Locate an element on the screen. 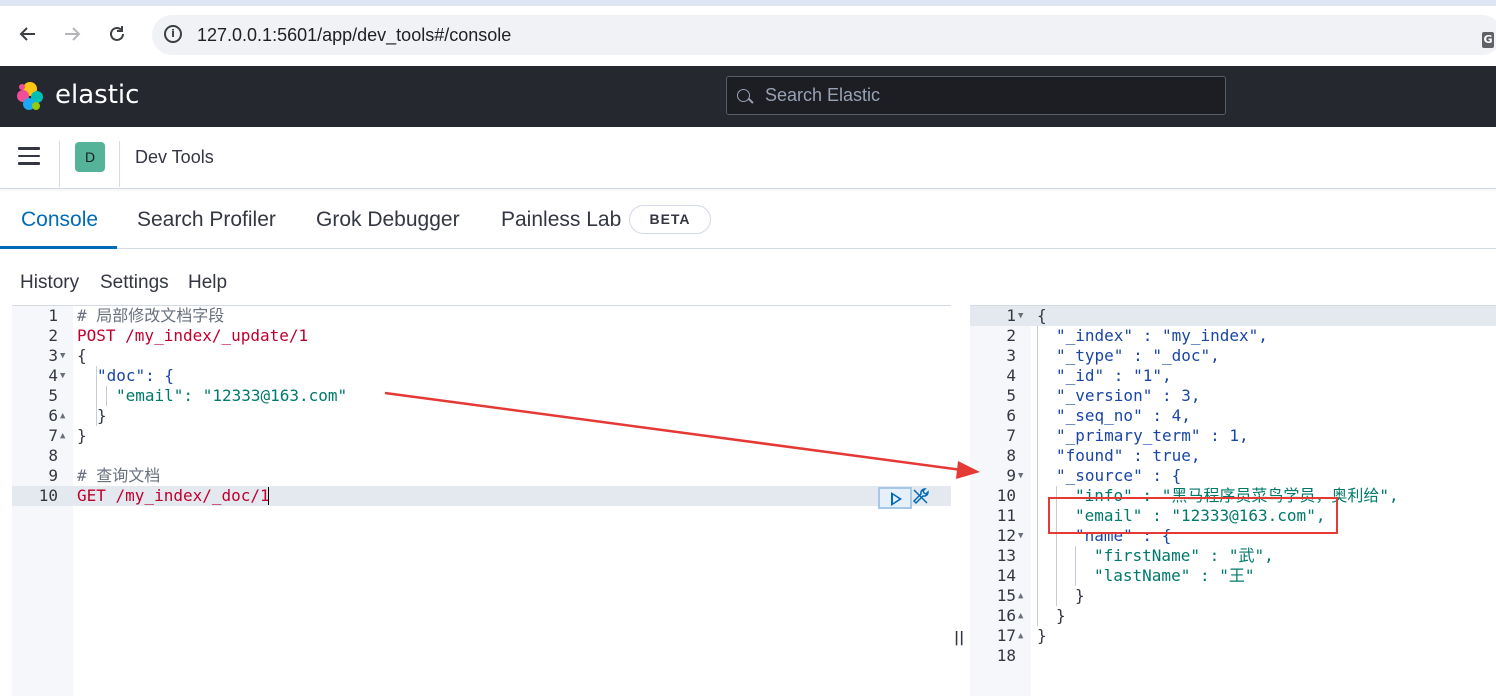  code-line: 9 ▼ "_source" : { is located at coordinates (1094, 476).